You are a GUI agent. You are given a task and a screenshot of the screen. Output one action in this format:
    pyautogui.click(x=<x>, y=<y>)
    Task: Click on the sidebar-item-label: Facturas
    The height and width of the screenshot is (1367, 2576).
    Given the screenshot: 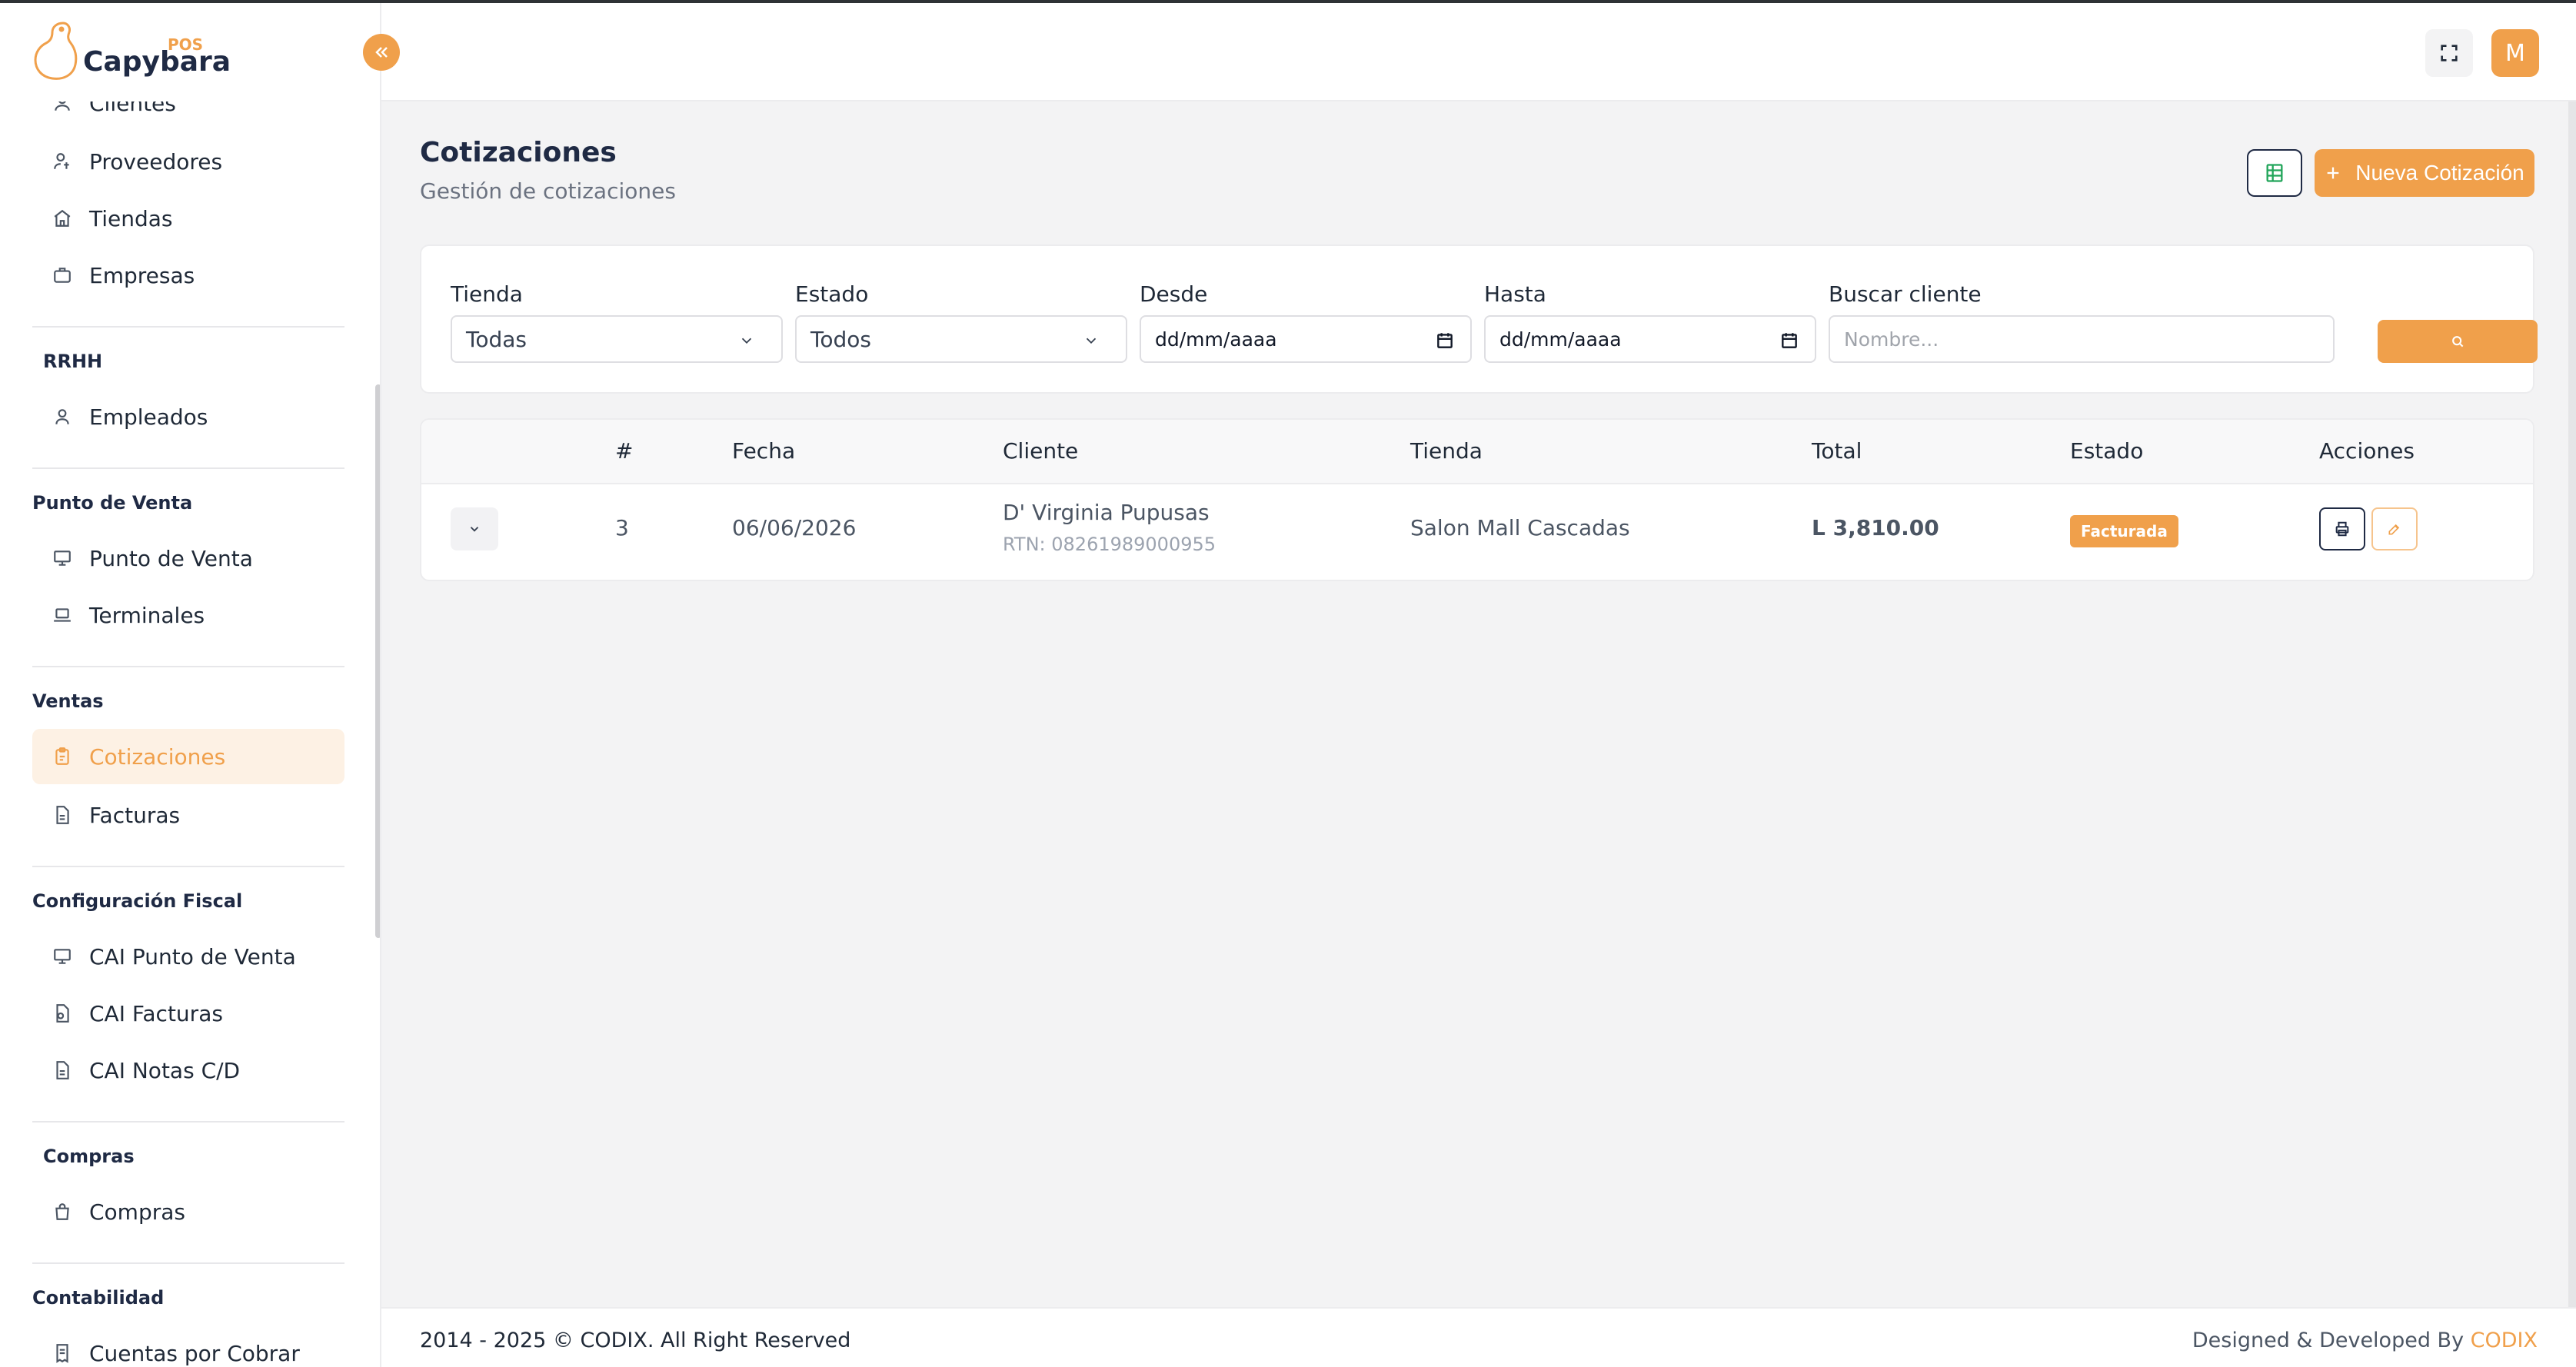 What is the action you would take?
    pyautogui.click(x=135, y=815)
    